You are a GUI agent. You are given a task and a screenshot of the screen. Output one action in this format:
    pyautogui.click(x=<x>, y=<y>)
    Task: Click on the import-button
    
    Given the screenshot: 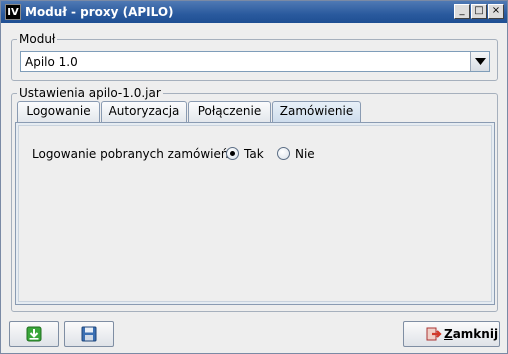 What is the action you would take?
    pyautogui.click(x=34, y=334)
    